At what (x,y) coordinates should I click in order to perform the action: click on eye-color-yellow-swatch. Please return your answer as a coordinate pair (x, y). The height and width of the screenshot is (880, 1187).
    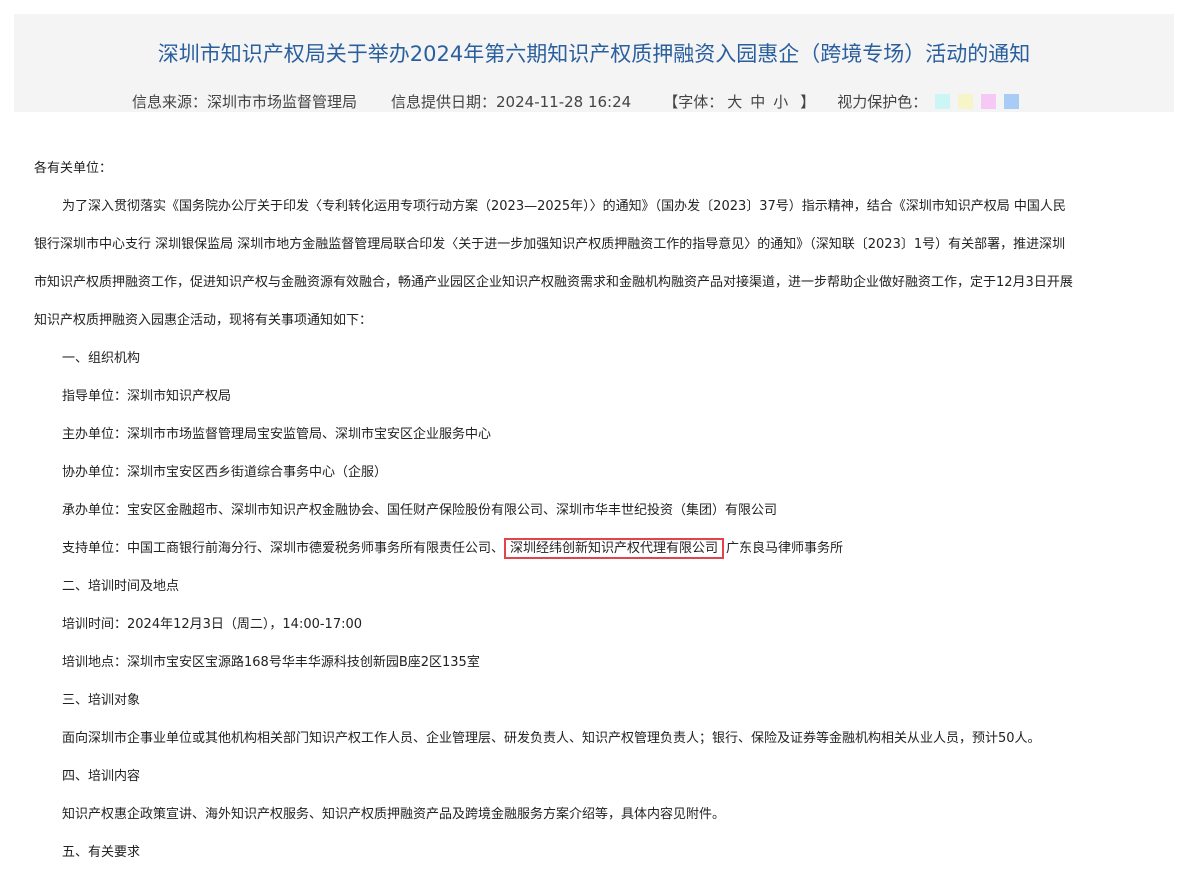
    Looking at the image, I should click on (966, 101).